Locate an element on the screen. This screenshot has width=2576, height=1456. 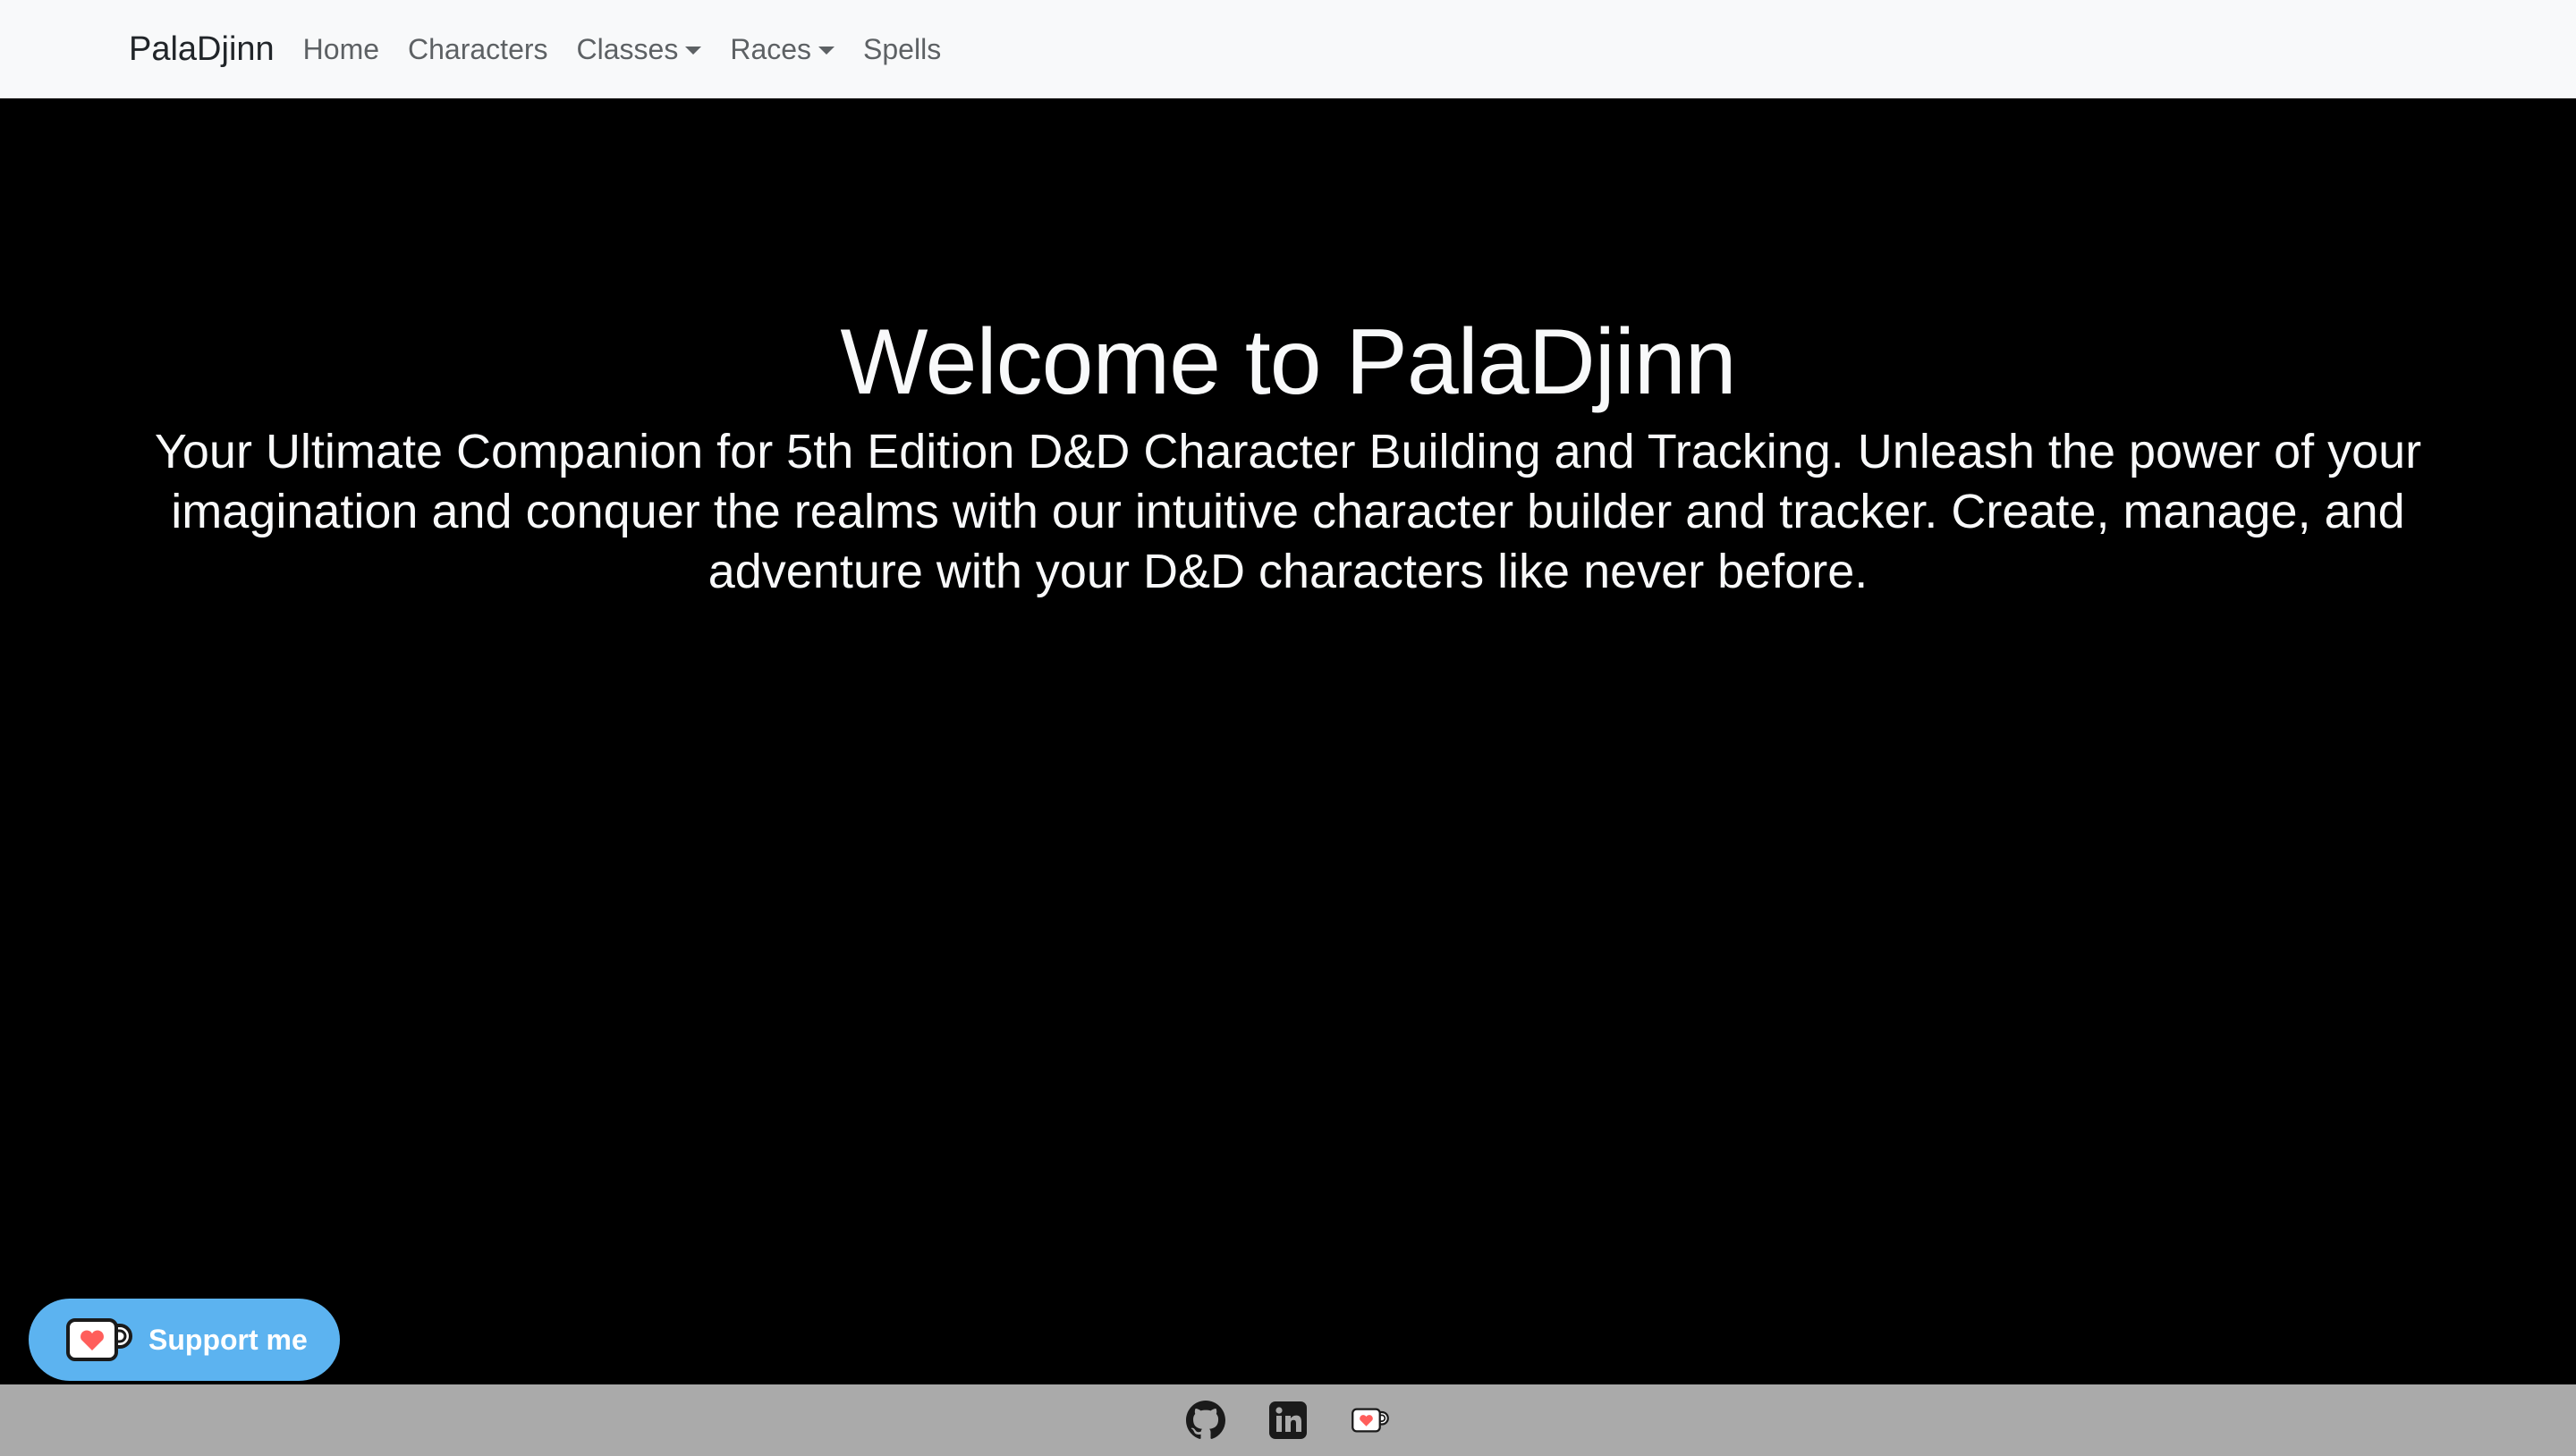
support-me-button: Support me is located at coordinates (184, 1340).